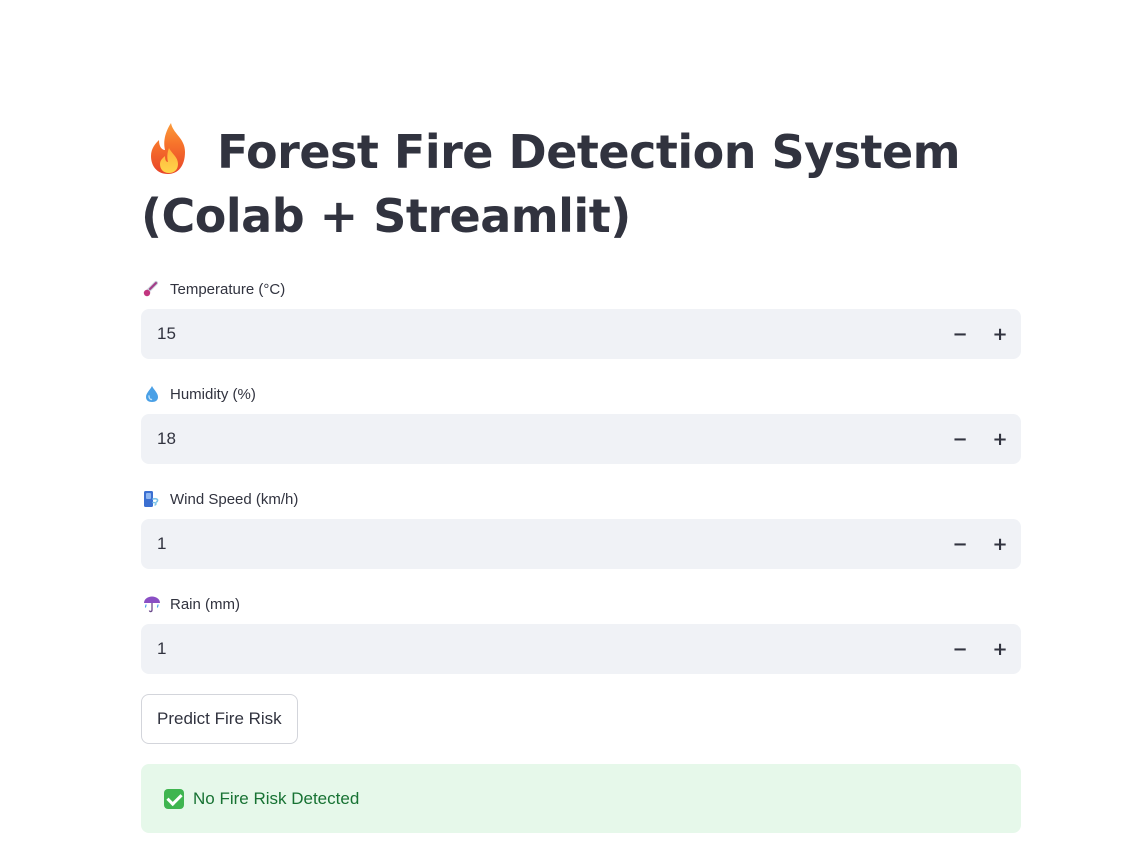 This screenshot has height=850, width=1140. What do you see at coordinates (205, 604) in the screenshot?
I see `rain-label-text: Rain (mm)` at bounding box center [205, 604].